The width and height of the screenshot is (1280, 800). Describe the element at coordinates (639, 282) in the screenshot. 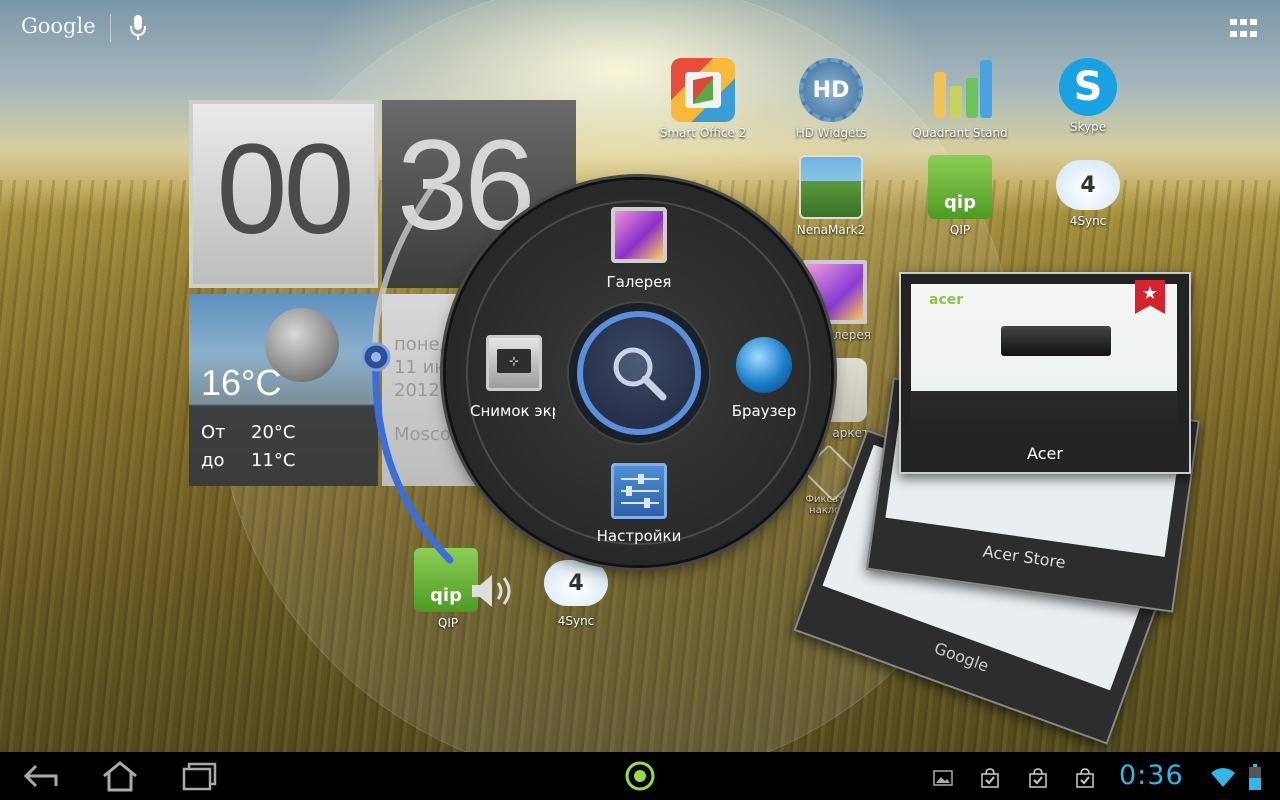

I see `gallery-label: Галерея` at that location.